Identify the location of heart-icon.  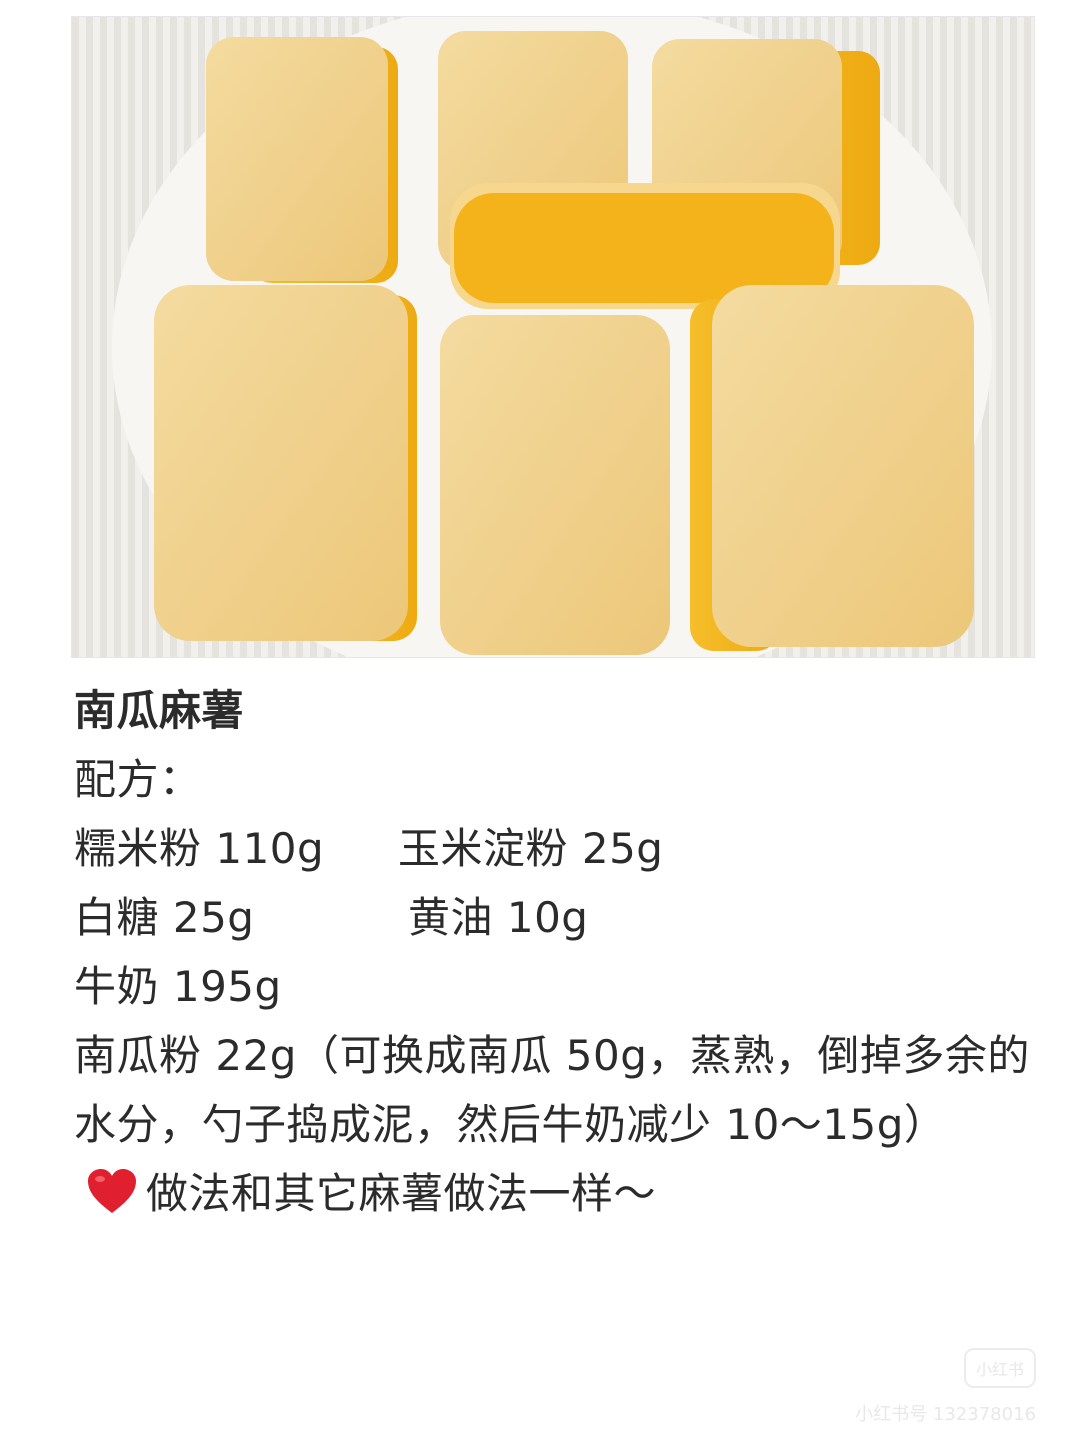
(112, 1191).